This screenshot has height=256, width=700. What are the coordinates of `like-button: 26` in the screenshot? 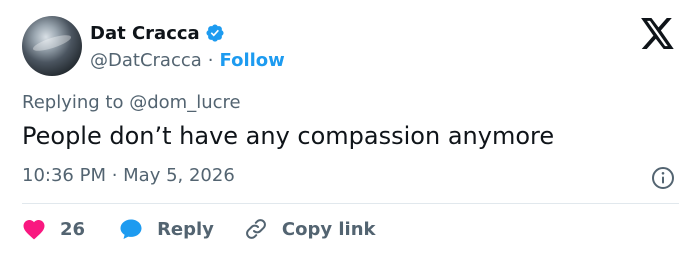 It's located at (53, 229).